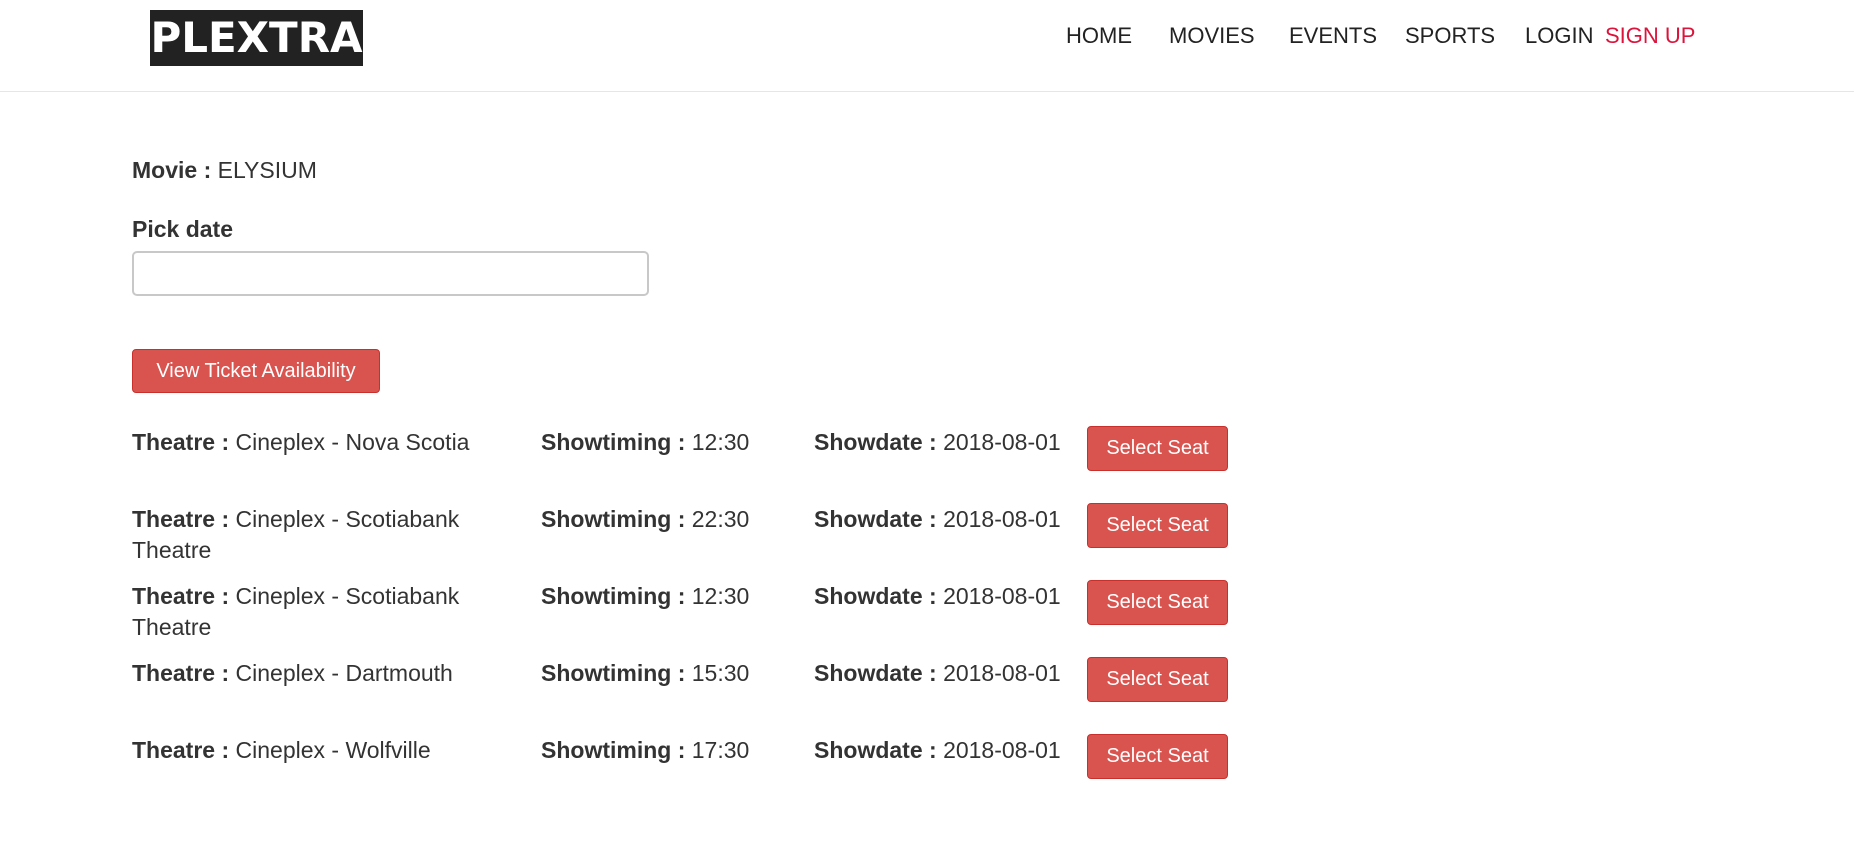 The width and height of the screenshot is (1854, 848). What do you see at coordinates (1559, 36) in the screenshot?
I see `nav-login-link: LOGIN` at bounding box center [1559, 36].